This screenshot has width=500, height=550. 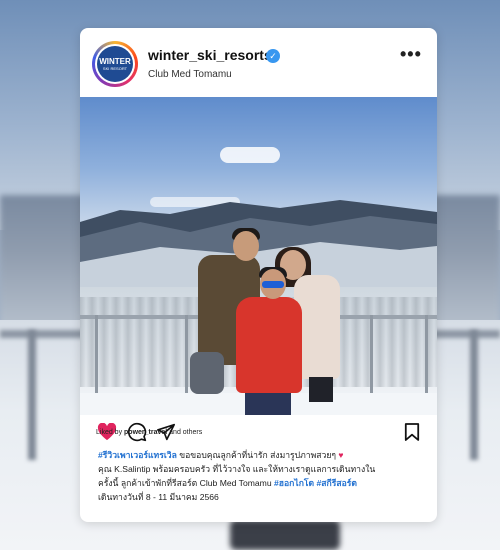 What do you see at coordinates (337, 483) in the screenshot?
I see `hashtag: #สกีรีสอร์ต` at bounding box center [337, 483].